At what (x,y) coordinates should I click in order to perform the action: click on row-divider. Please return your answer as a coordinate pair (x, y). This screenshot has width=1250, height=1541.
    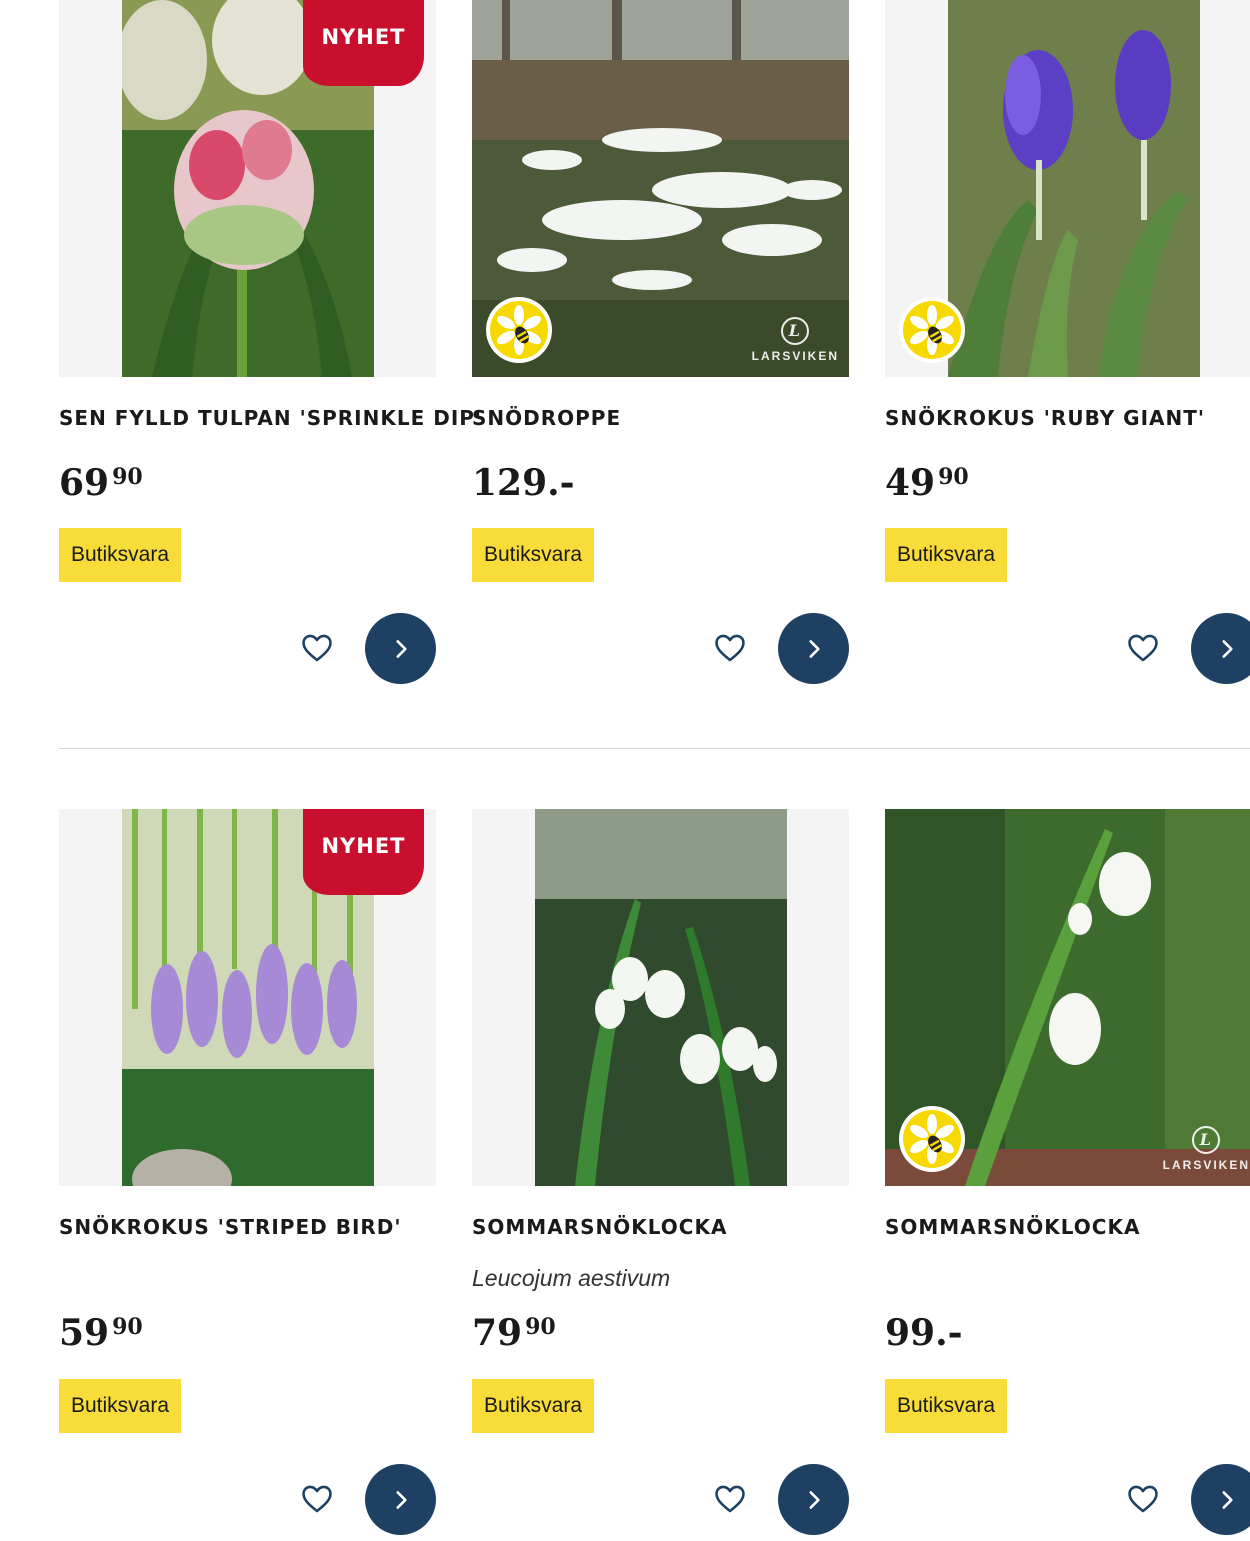
    Looking at the image, I should click on (654, 748).